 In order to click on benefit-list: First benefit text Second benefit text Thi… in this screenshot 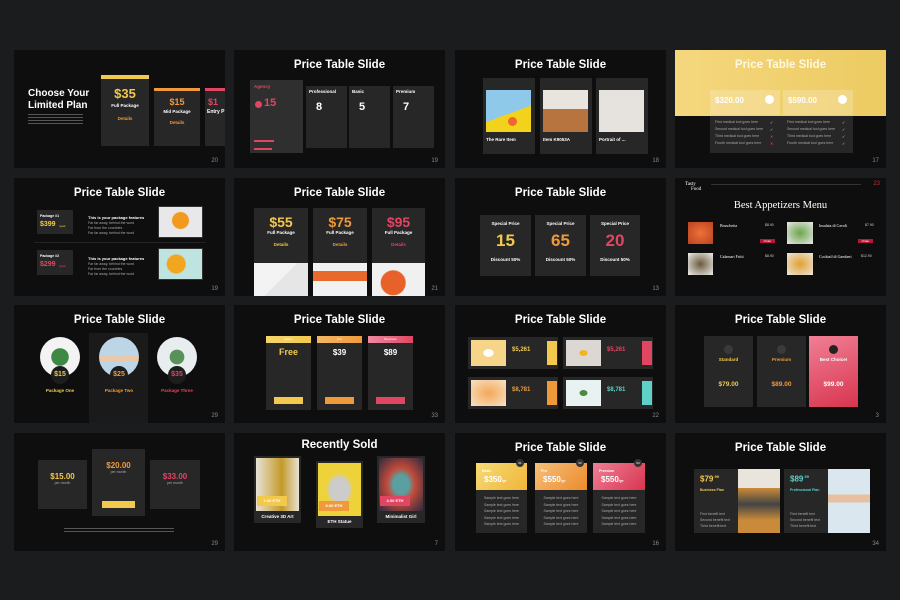, I will do `click(805, 520)`.